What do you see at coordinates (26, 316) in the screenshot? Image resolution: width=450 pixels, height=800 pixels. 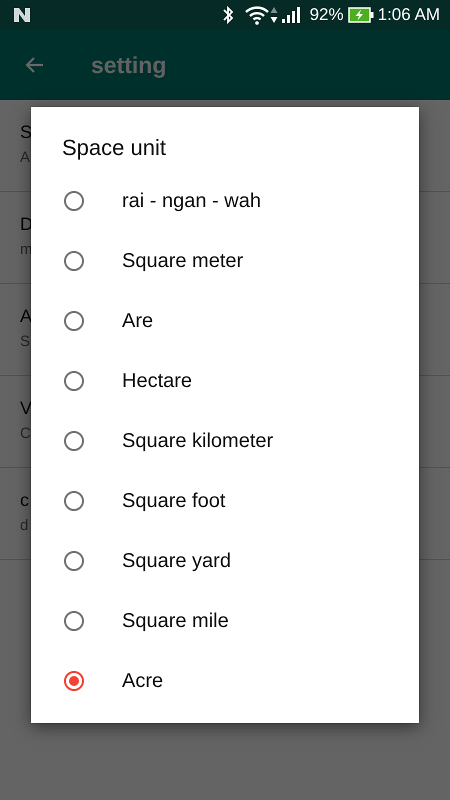 I see `setting-title: A` at bounding box center [26, 316].